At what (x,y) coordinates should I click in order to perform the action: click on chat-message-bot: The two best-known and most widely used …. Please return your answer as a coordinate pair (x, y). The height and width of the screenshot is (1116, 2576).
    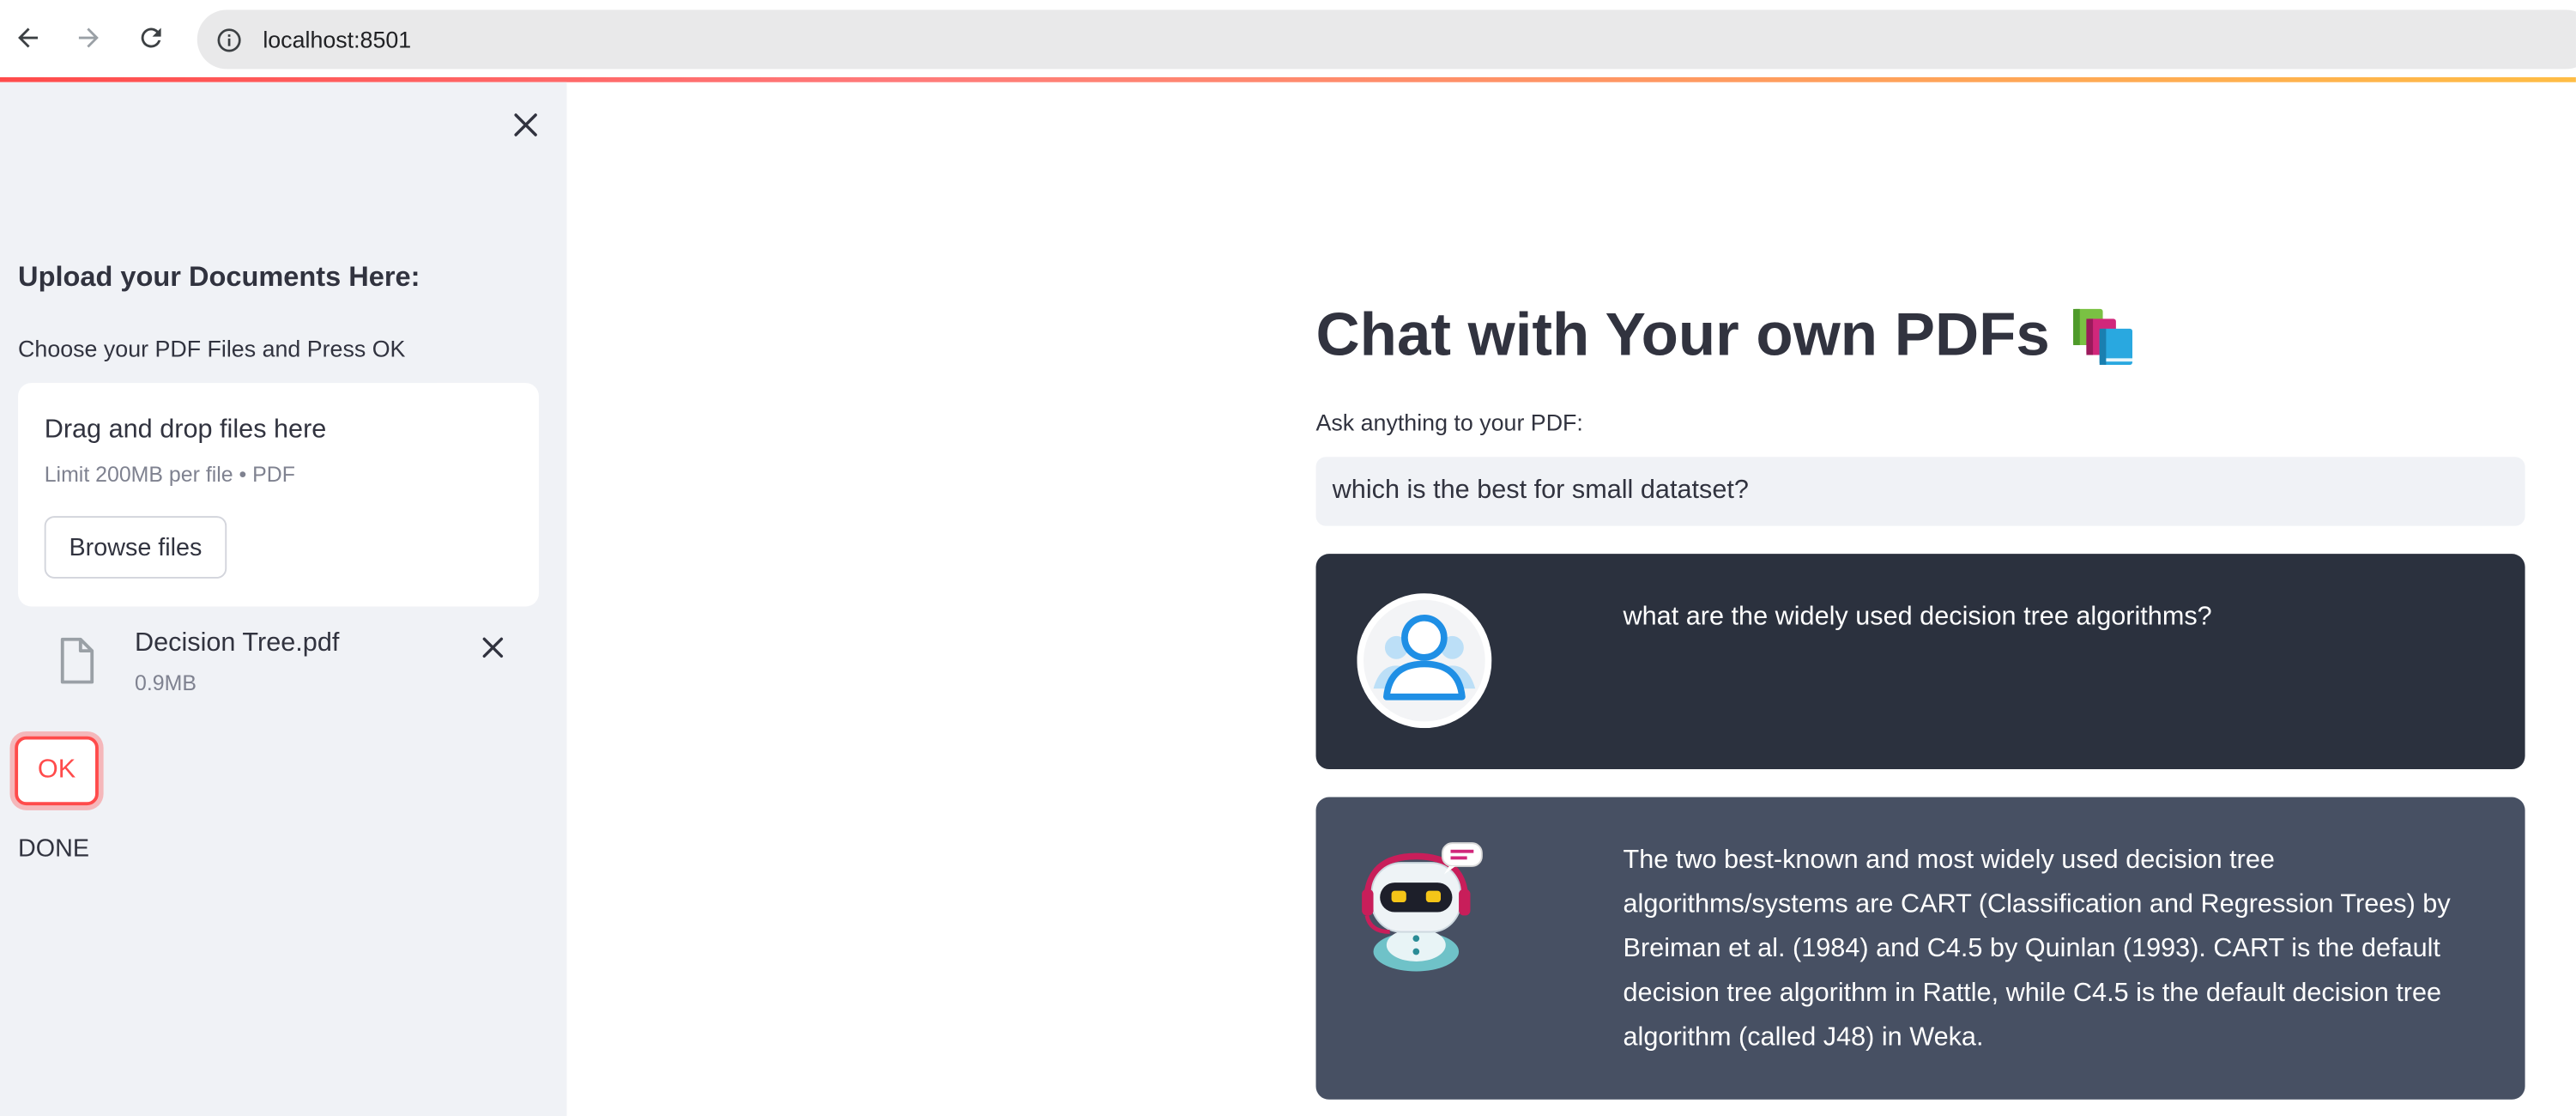
    Looking at the image, I should click on (1920, 949).